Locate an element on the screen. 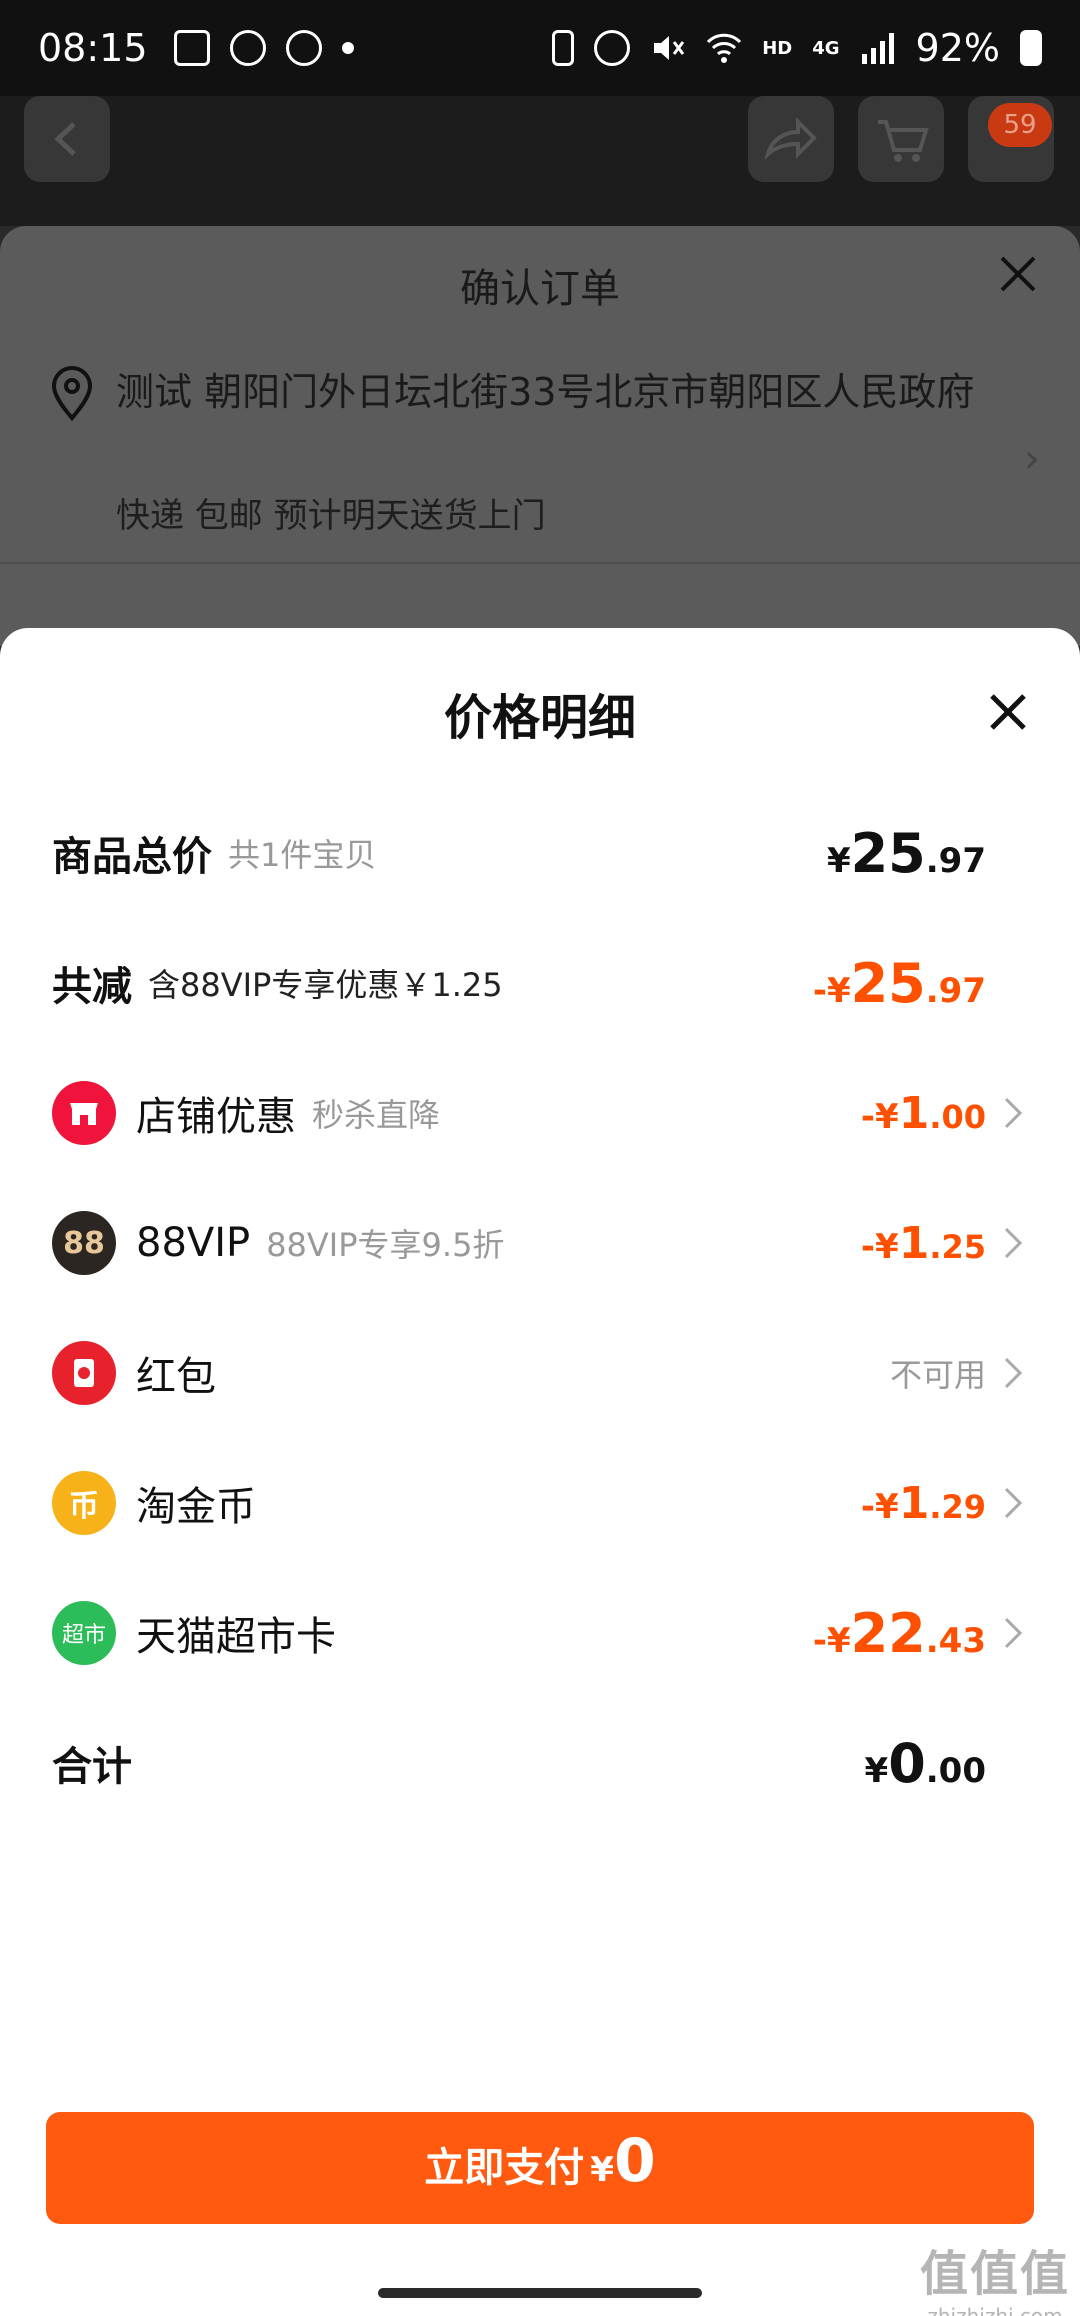  red-packet-label: 红包 is located at coordinates (176, 1377).